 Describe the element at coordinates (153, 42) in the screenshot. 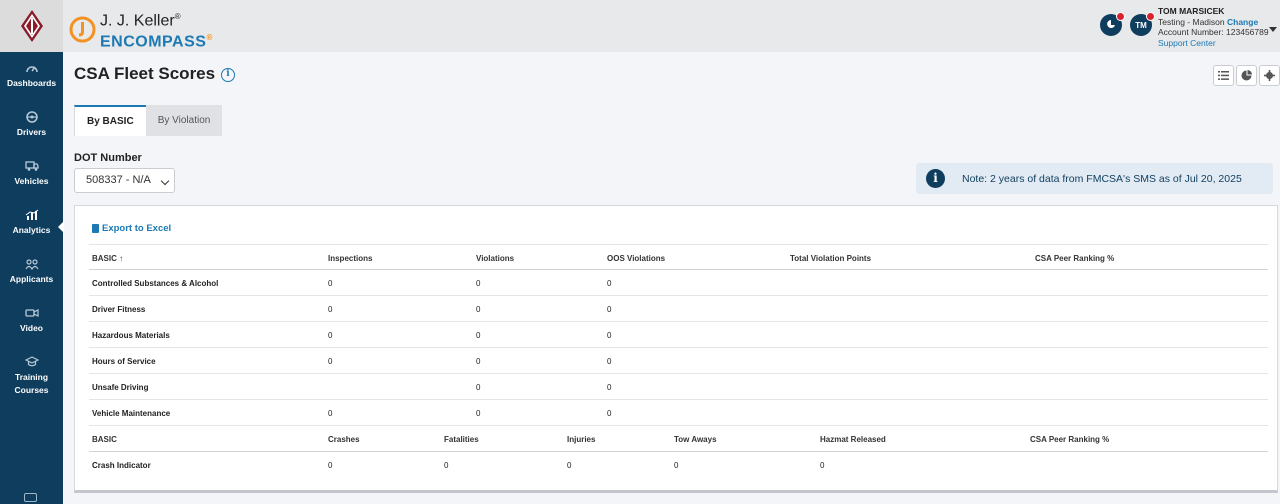

I see `brand-product: ENCOMPASS` at that location.